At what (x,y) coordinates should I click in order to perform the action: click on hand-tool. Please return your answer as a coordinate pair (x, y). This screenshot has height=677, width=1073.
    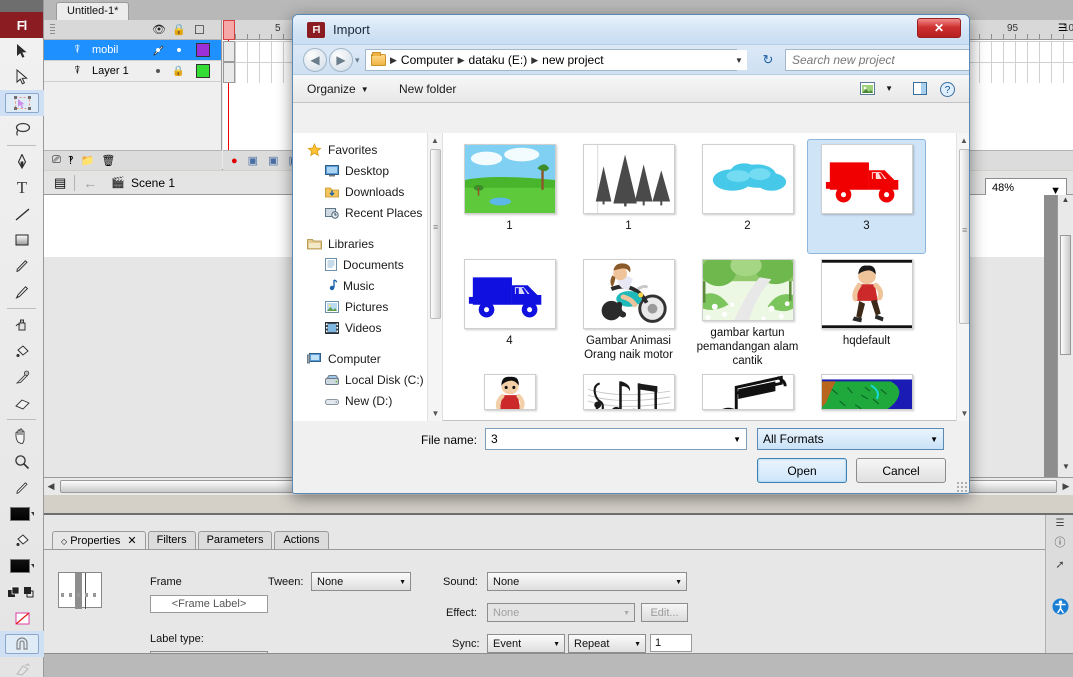
    Looking at the image, I should click on (22, 436).